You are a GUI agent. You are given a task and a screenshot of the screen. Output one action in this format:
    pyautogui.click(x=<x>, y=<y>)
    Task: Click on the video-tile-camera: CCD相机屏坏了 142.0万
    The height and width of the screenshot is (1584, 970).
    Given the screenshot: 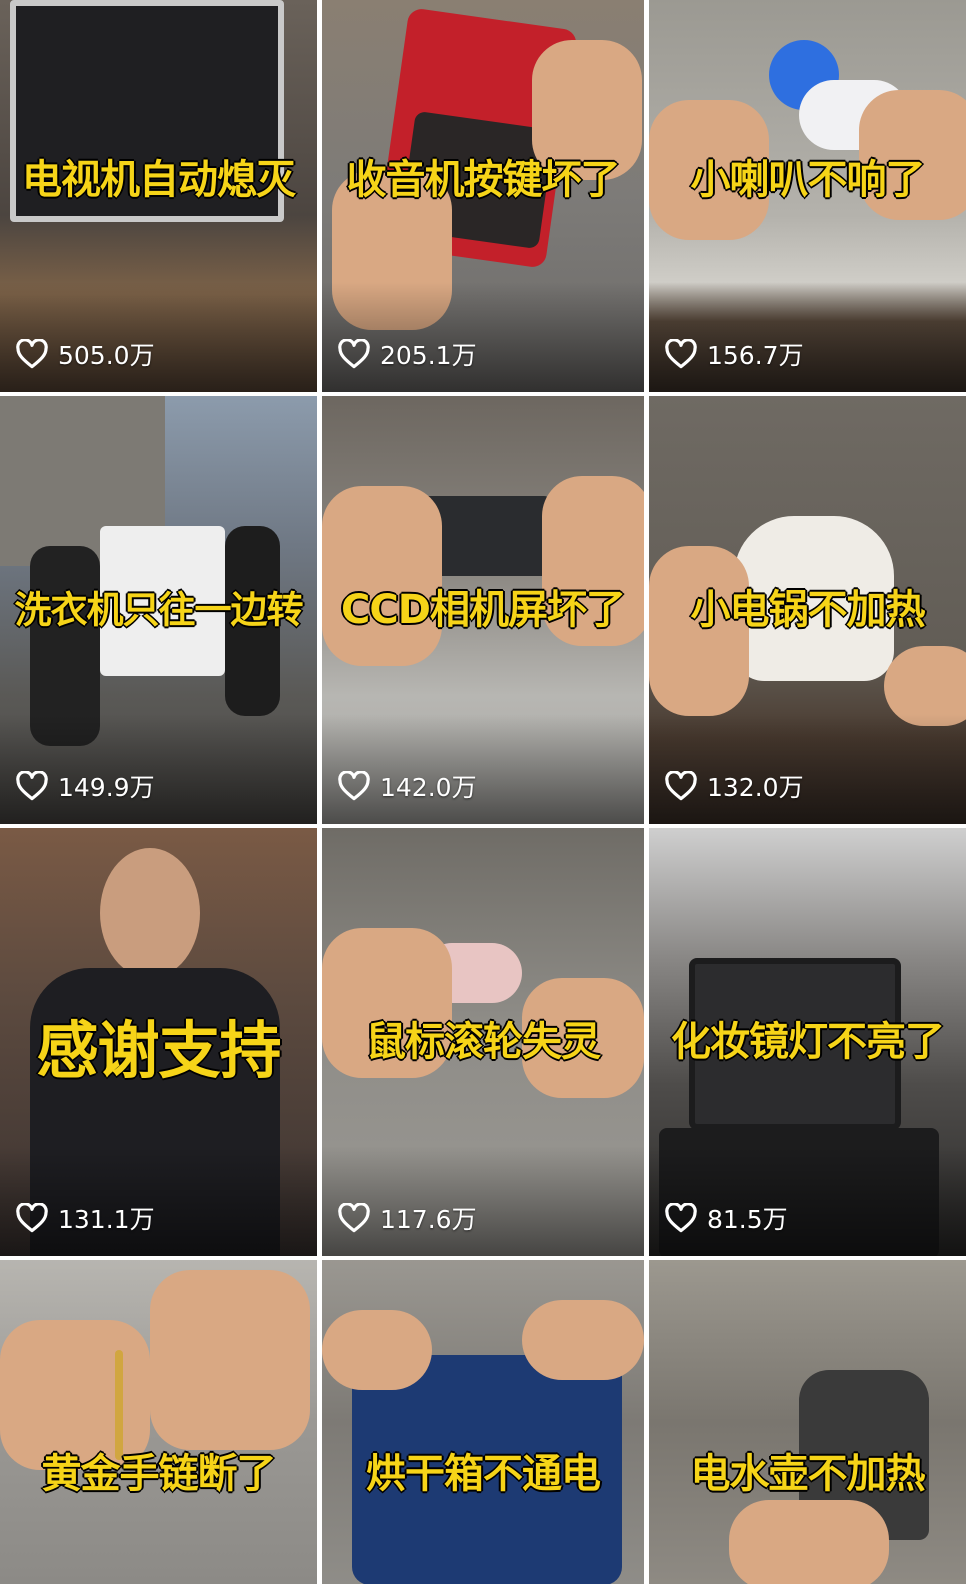 What is the action you would take?
    pyautogui.click(x=483, y=610)
    